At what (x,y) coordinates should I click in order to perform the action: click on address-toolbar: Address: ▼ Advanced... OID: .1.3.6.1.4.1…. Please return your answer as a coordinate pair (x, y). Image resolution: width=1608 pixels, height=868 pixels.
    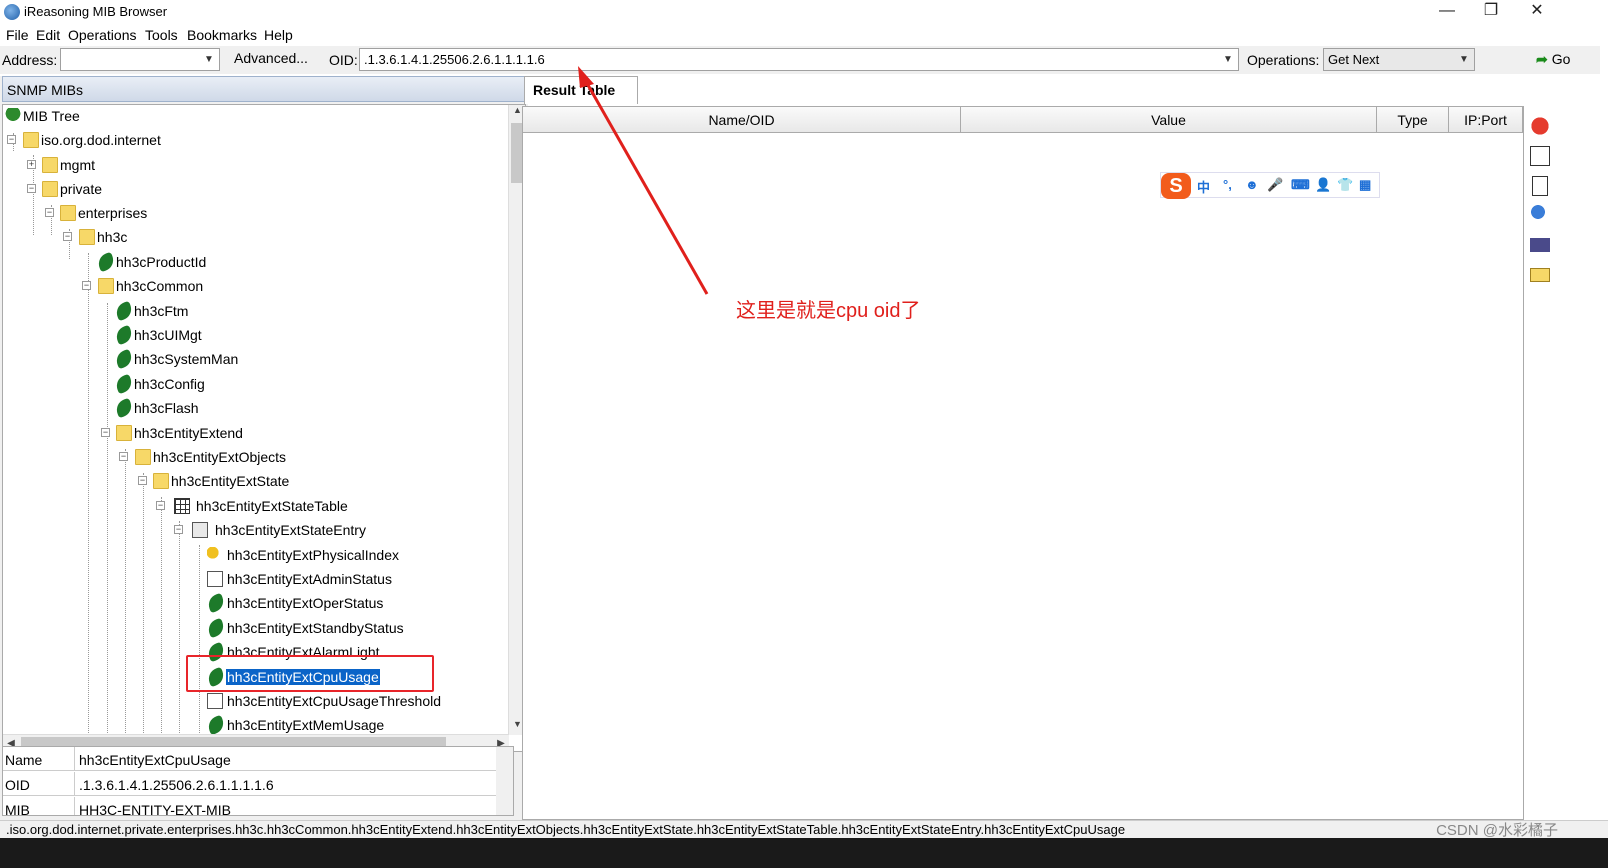
    Looking at the image, I should click on (800, 60).